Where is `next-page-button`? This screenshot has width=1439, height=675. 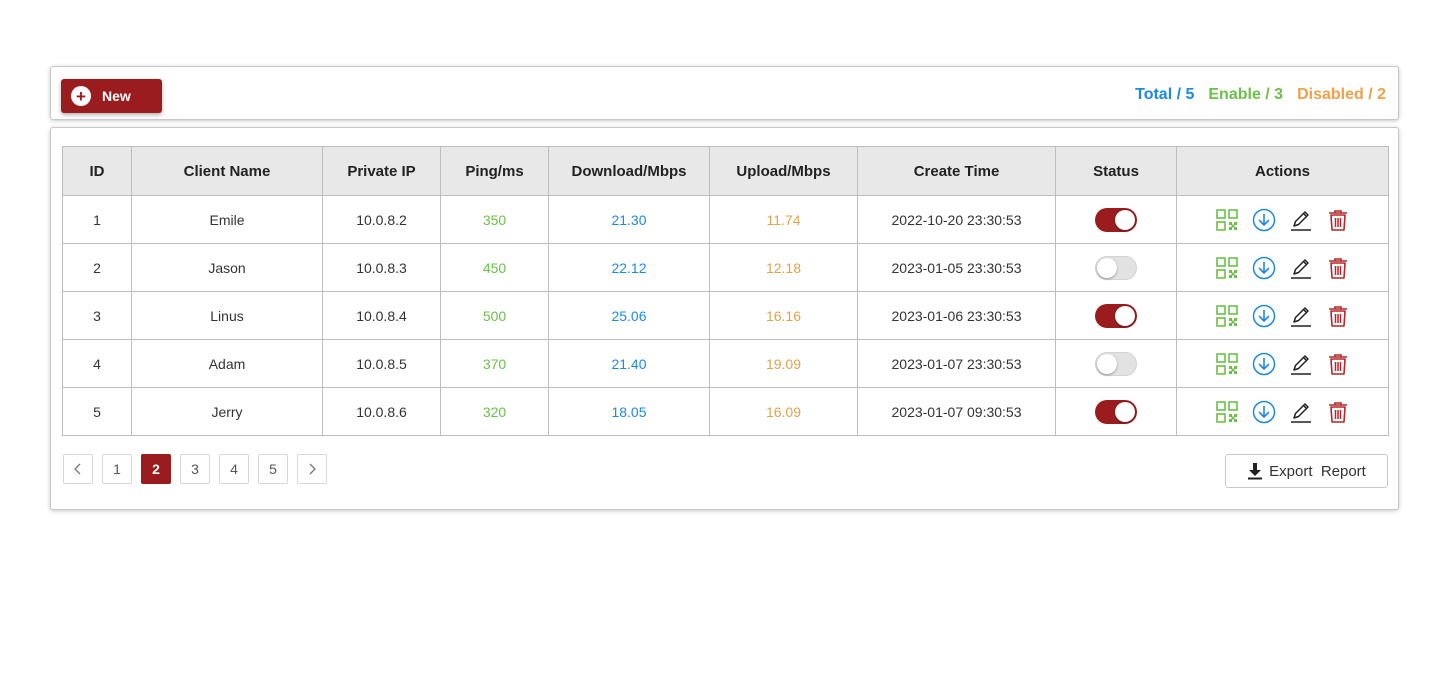 next-page-button is located at coordinates (312, 469).